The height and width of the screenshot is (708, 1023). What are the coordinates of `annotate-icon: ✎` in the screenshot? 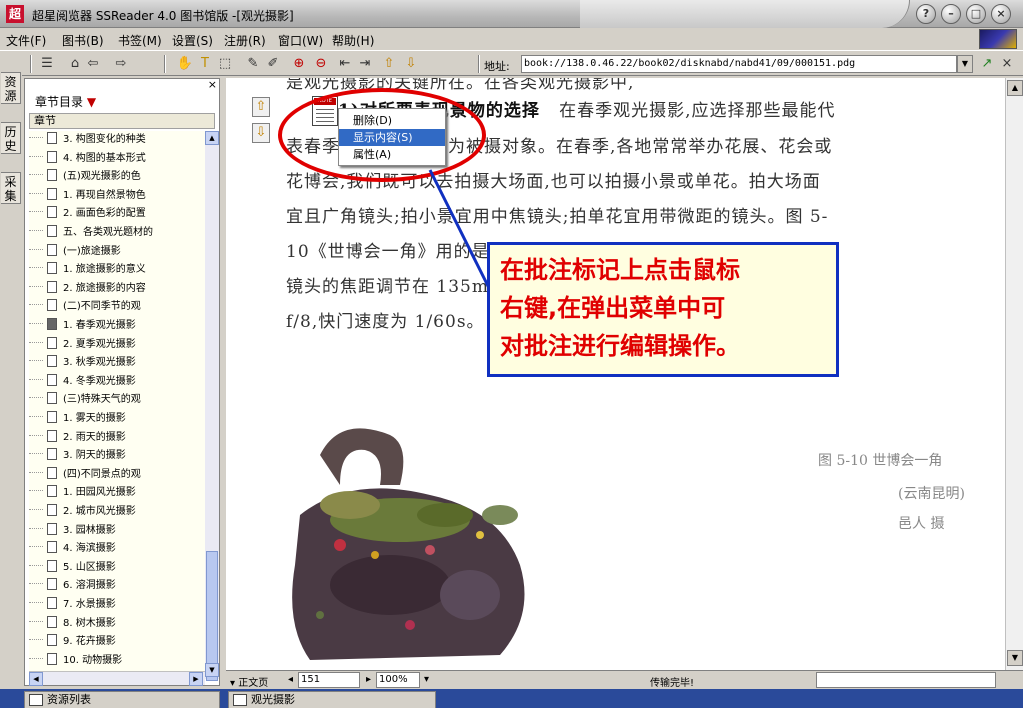 It's located at (253, 64).